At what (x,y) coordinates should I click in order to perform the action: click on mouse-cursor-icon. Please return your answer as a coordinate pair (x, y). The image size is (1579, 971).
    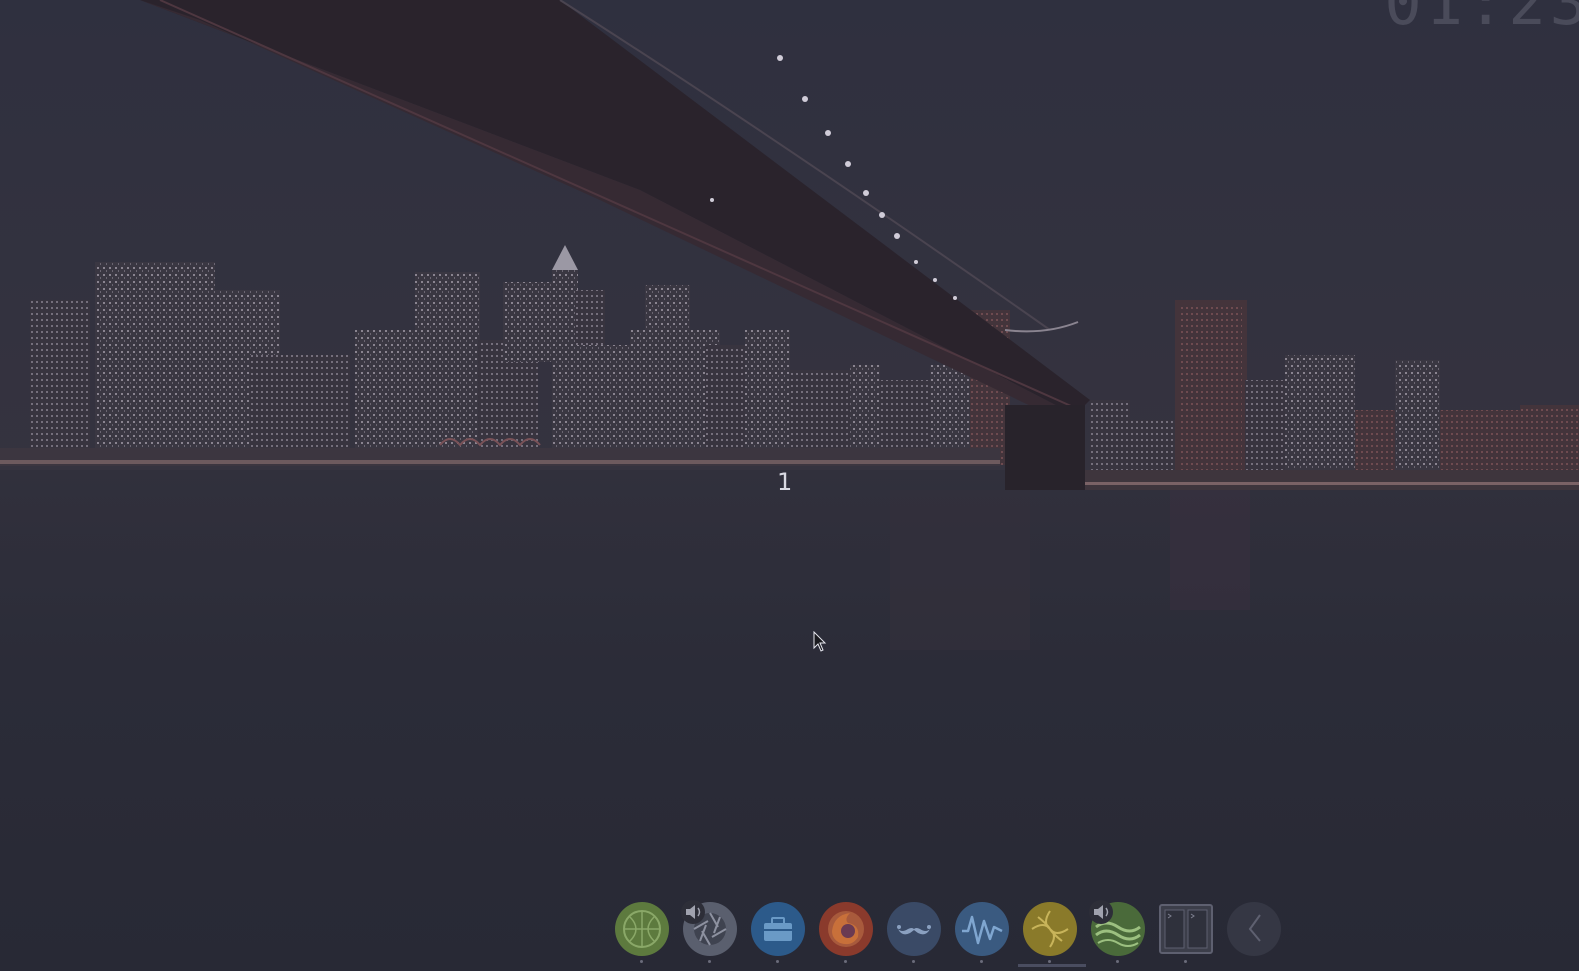
    Looking at the image, I should click on (820, 643).